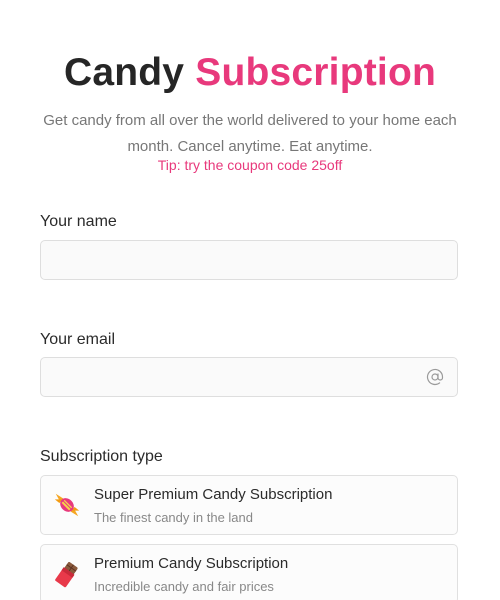 This screenshot has width=500, height=600. What do you see at coordinates (250, 165) in the screenshot?
I see `coupon-tip: Tip: try the coupon code 25off` at bounding box center [250, 165].